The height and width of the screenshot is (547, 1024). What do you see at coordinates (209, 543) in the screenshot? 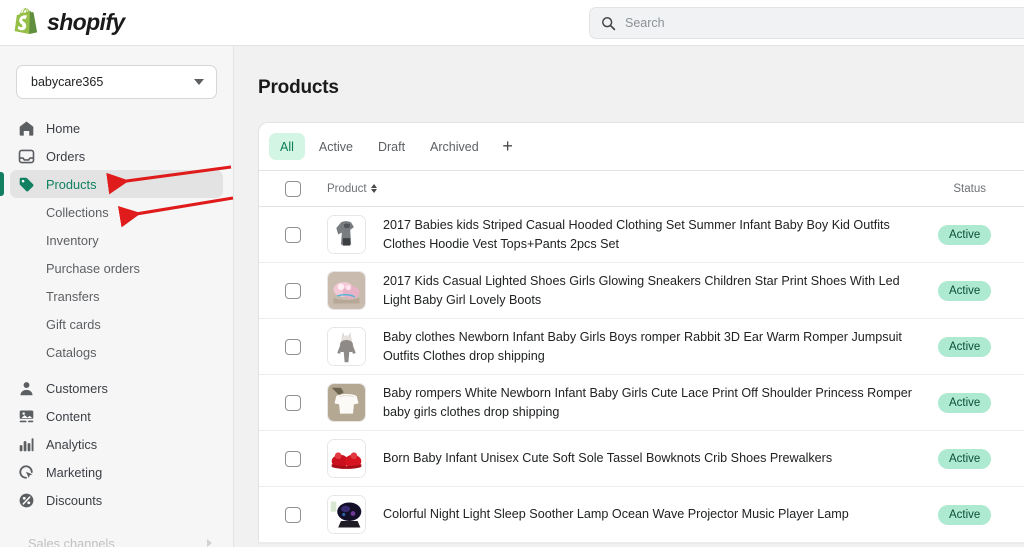
I see `chevron-right-icon` at bounding box center [209, 543].